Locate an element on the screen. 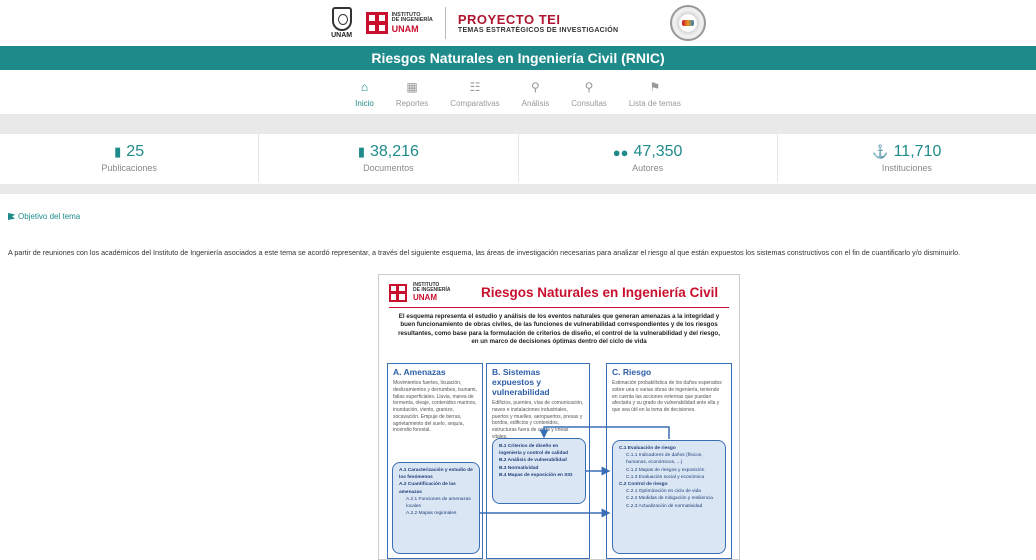  nav-reportes: ▦ Reportes is located at coordinates (412, 94).